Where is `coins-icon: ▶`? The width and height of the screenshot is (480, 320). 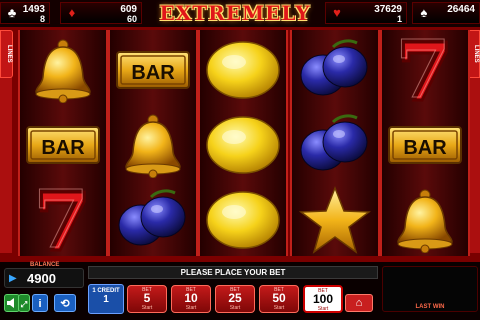 coins-icon: ▶ is located at coordinates (13, 278).